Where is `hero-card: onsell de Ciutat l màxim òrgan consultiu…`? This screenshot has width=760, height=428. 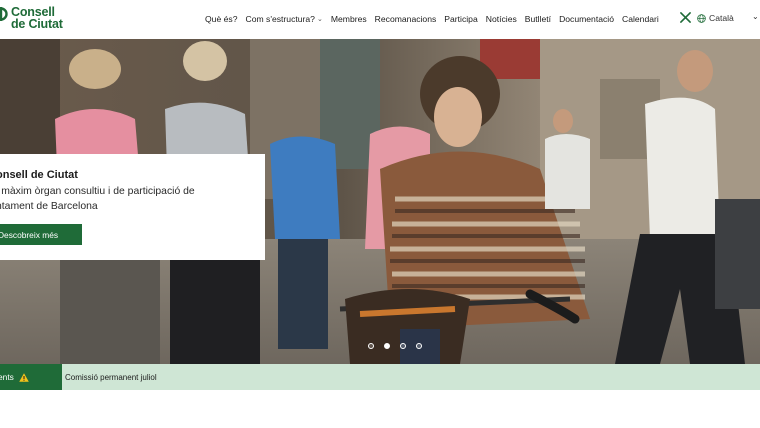
hero-card: onsell de Ciutat l màxim òrgan consultiu… is located at coordinates (132, 207).